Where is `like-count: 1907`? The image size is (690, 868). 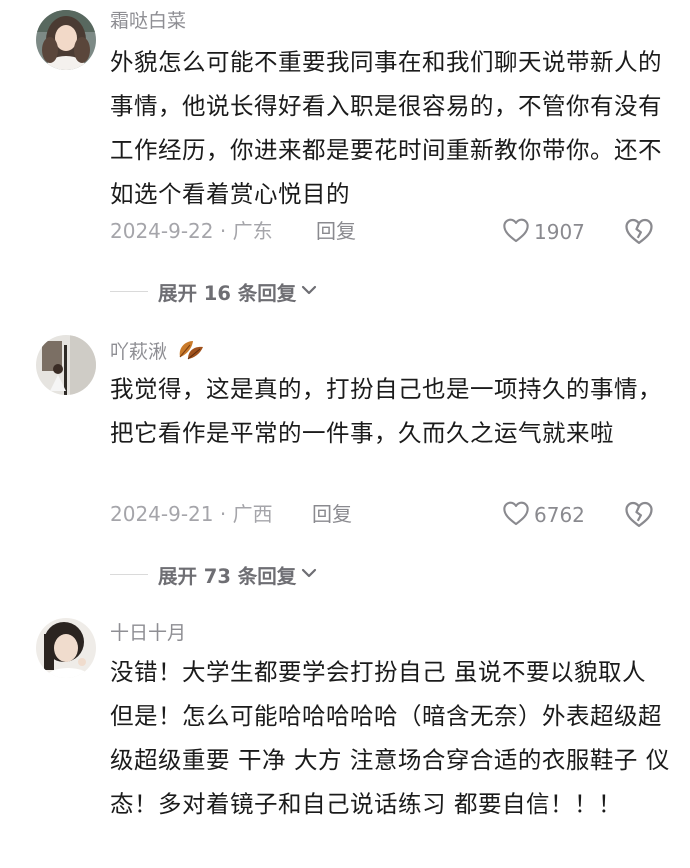
like-count: 1907 is located at coordinates (559, 232).